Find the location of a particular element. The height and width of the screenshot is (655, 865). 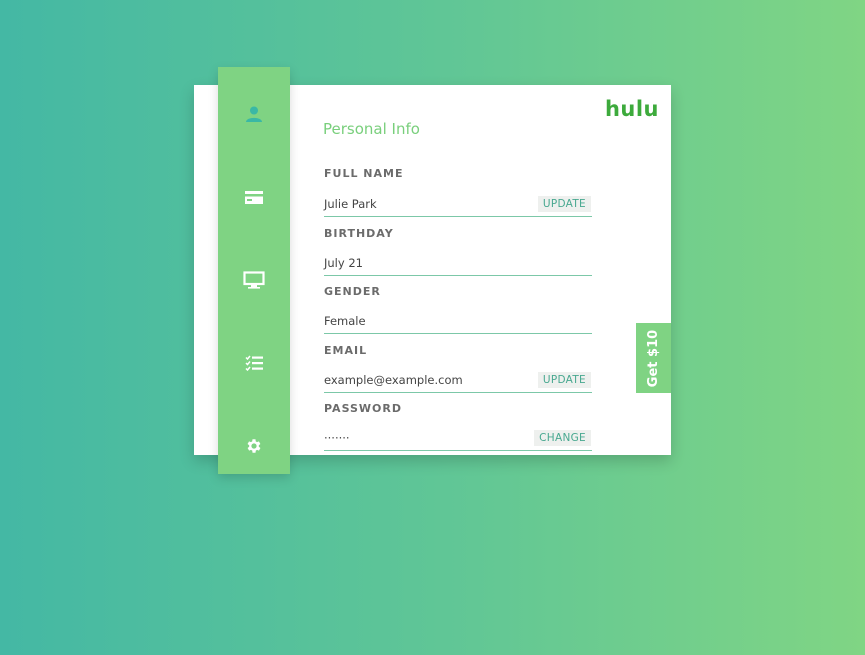

checklist-icon is located at coordinates (254, 363).